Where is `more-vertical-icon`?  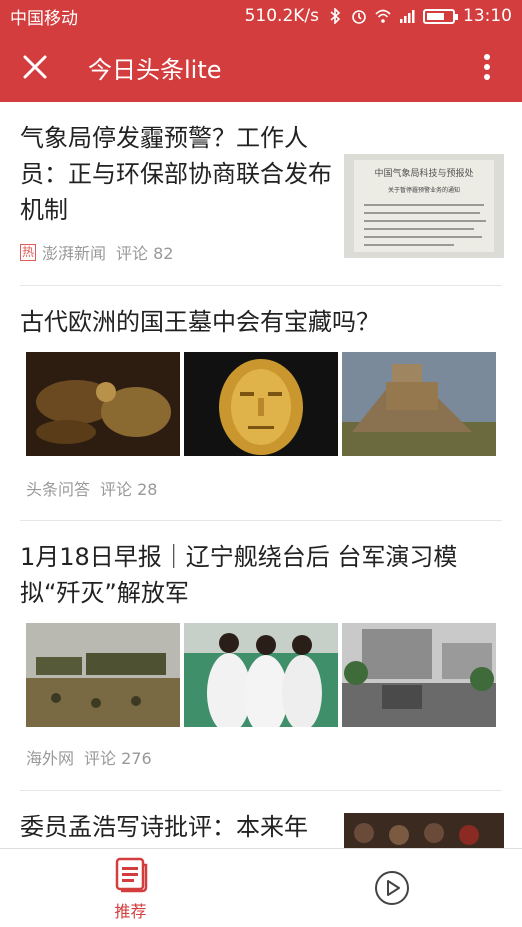 more-vertical-icon is located at coordinates (487, 67).